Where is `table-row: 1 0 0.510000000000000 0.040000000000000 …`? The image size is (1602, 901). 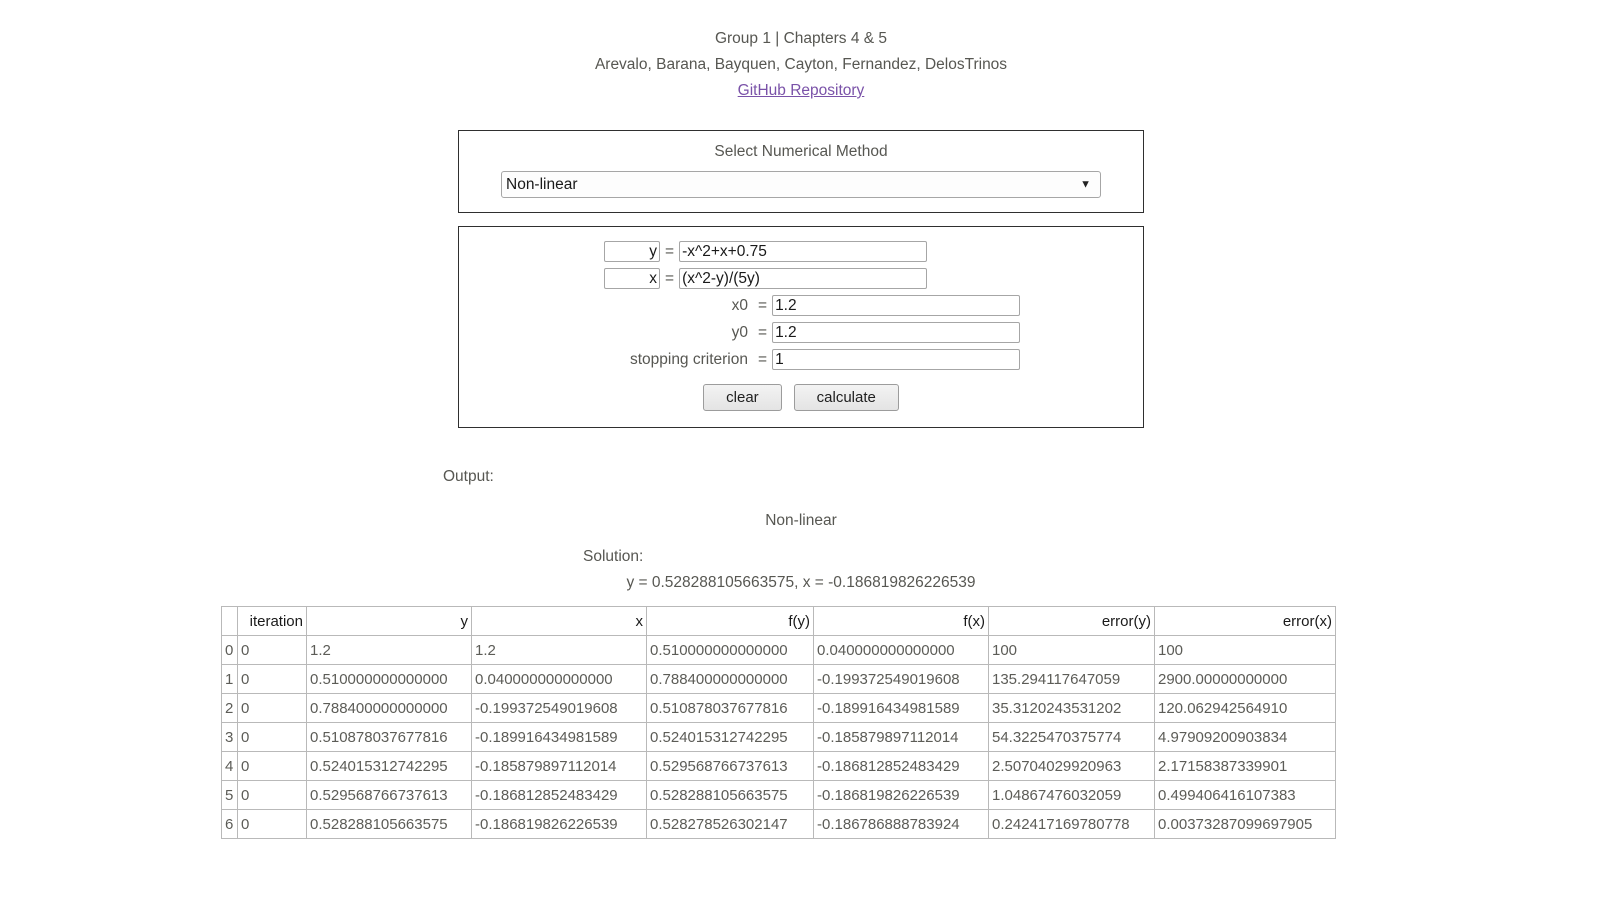 table-row: 1 0 0.510000000000000 0.040000000000000 … is located at coordinates (778, 679).